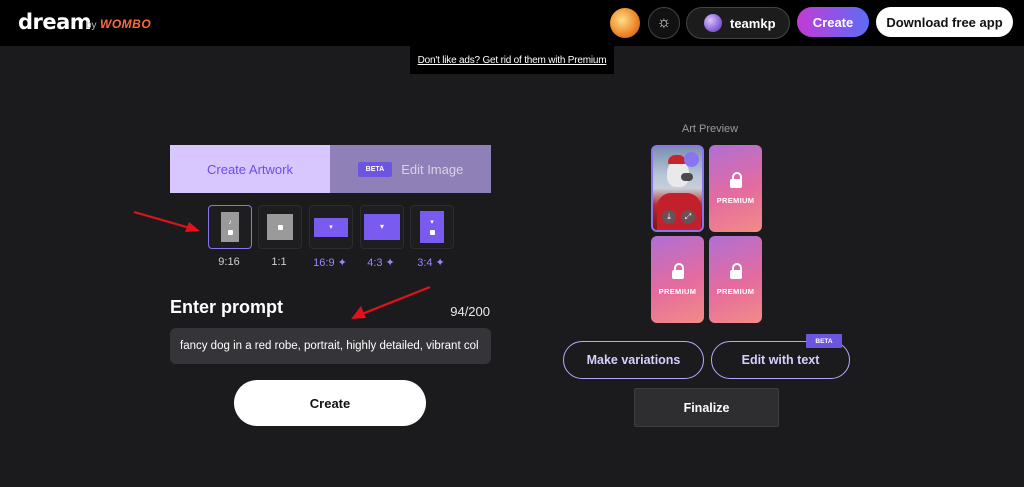  I want to click on arrow-to-prompt, so click(391, 302).